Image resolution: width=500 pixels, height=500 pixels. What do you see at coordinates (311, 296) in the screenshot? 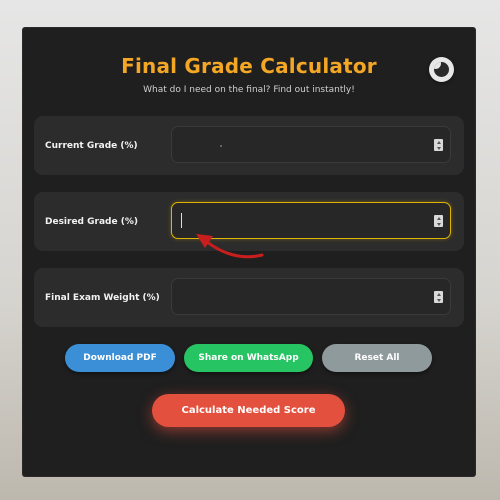
I see `final-weight-input` at bounding box center [311, 296].